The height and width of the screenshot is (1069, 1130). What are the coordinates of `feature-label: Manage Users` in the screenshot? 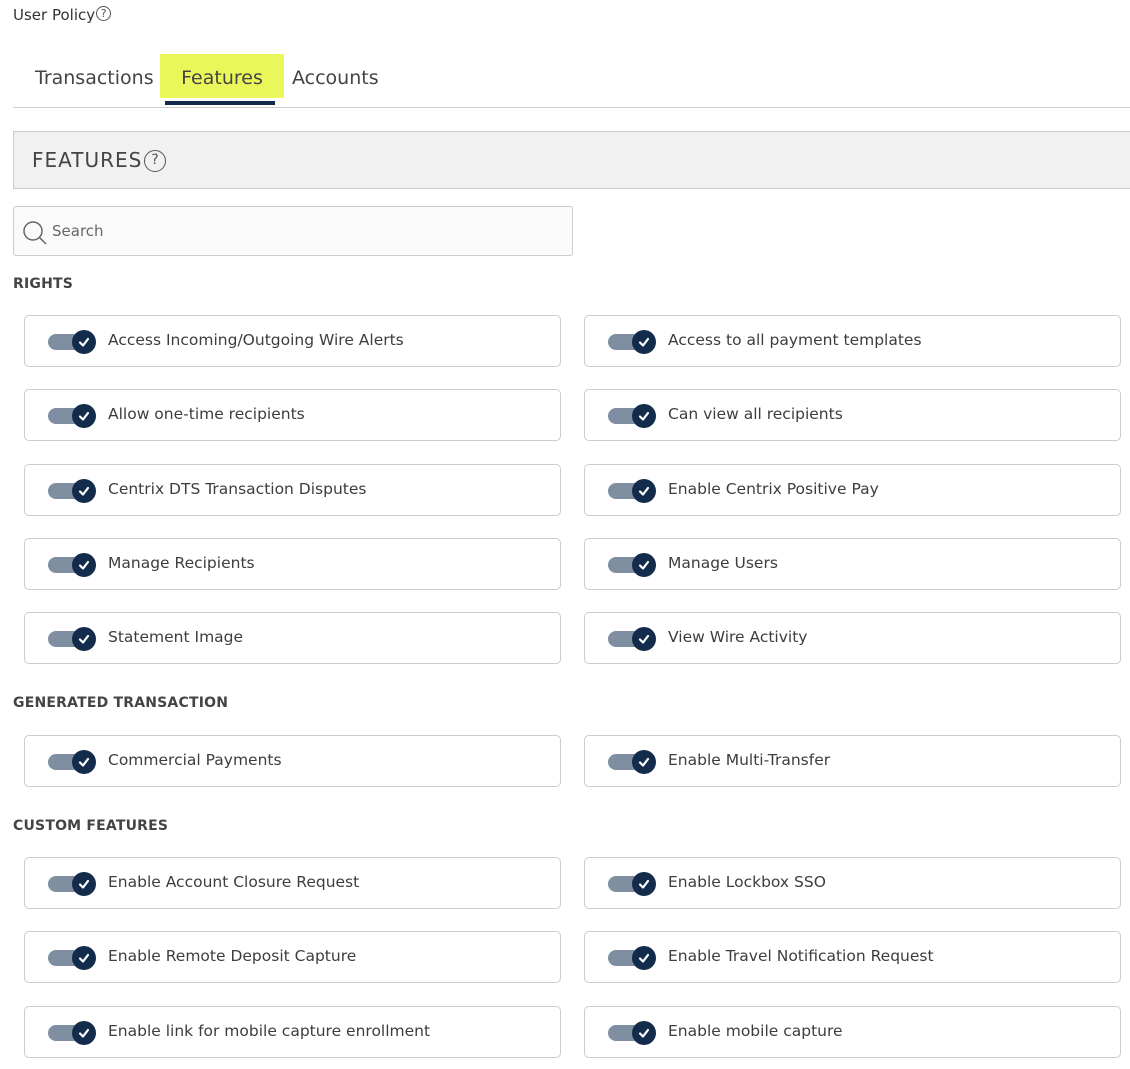 It's located at (723, 563).